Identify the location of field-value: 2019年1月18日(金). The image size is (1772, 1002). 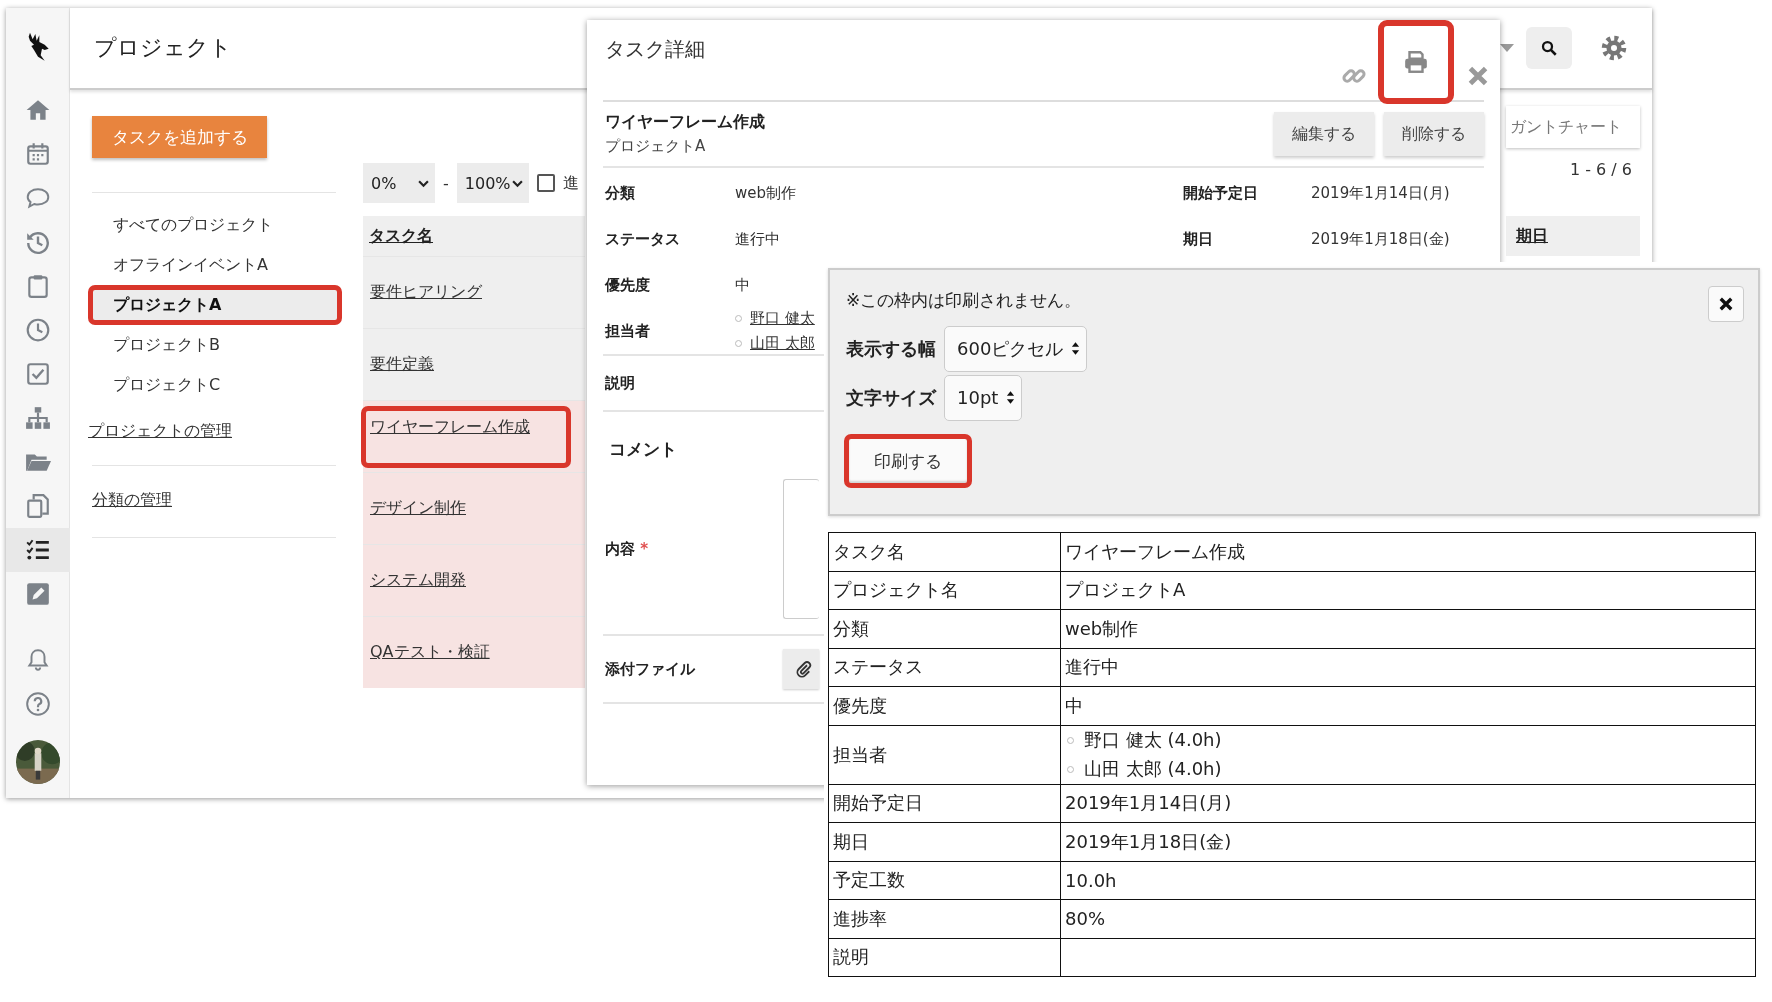
(1381, 239).